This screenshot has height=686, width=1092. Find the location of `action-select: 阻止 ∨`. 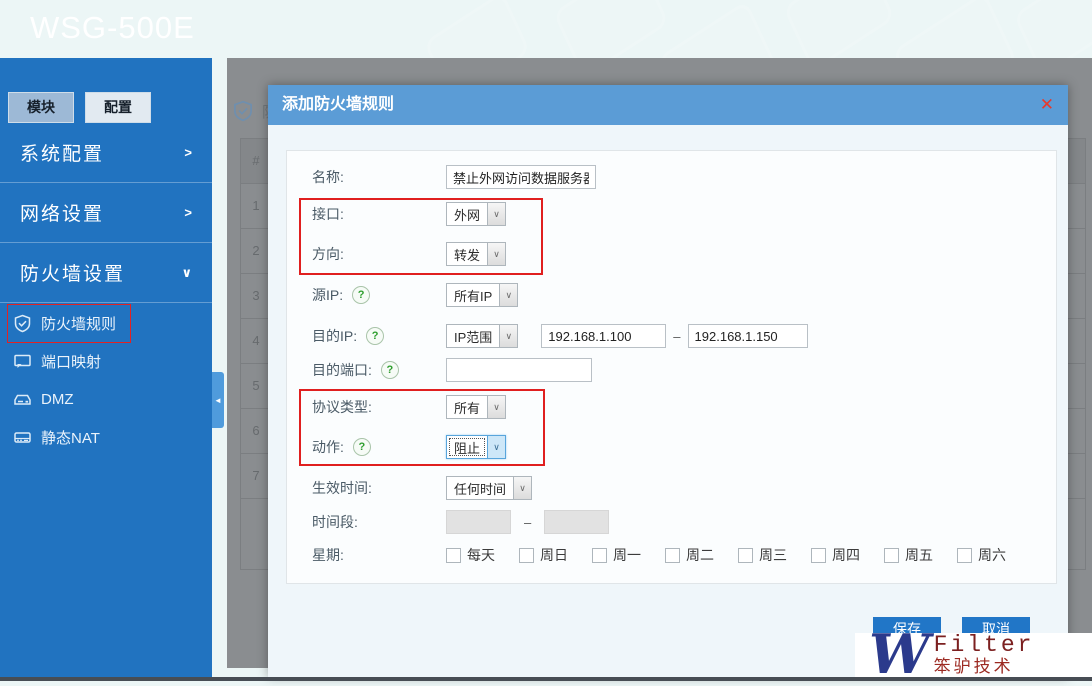

action-select: 阻止 ∨ is located at coordinates (476, 447).